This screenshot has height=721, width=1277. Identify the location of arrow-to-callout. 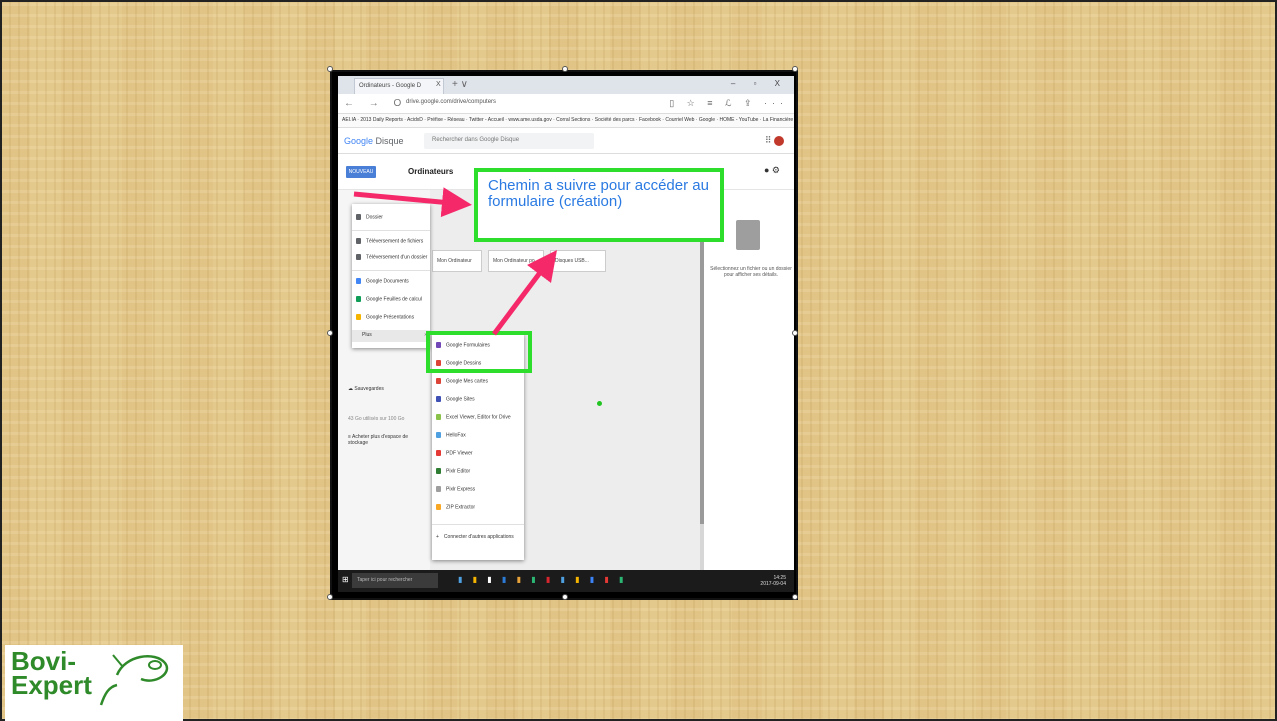
(412, 202).